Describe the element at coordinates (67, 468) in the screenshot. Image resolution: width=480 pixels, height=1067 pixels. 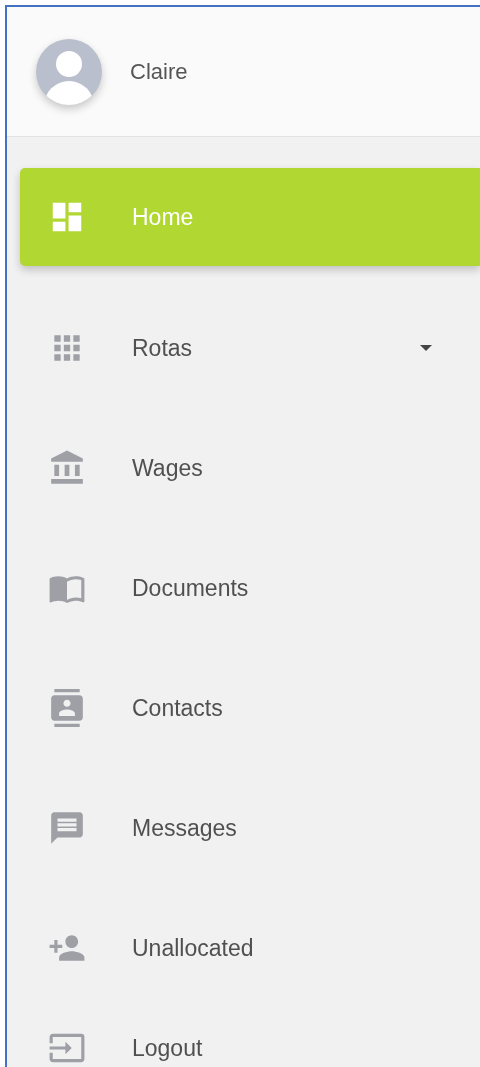
I see `bank-icon` at that location.